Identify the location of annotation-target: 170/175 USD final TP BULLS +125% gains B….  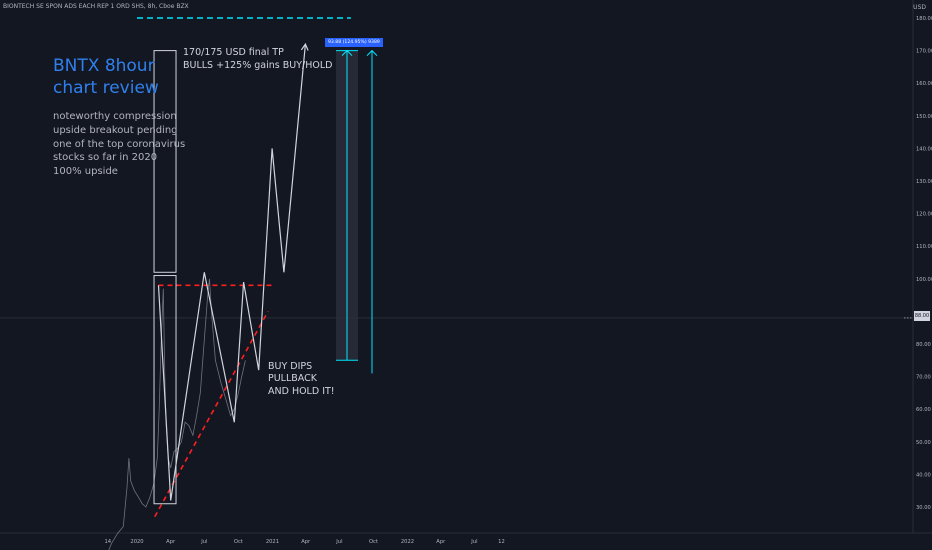
(258, 59).